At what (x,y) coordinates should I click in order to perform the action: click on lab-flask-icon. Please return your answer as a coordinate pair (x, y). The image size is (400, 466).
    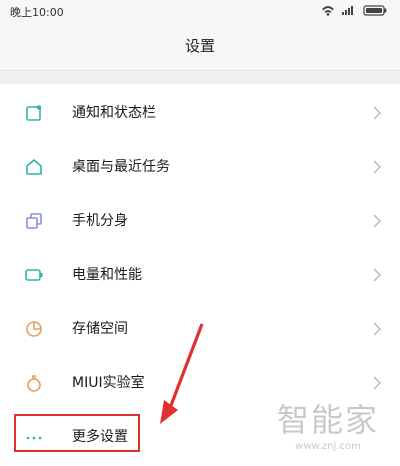
    Looking at the image, I should click on (34, 383).